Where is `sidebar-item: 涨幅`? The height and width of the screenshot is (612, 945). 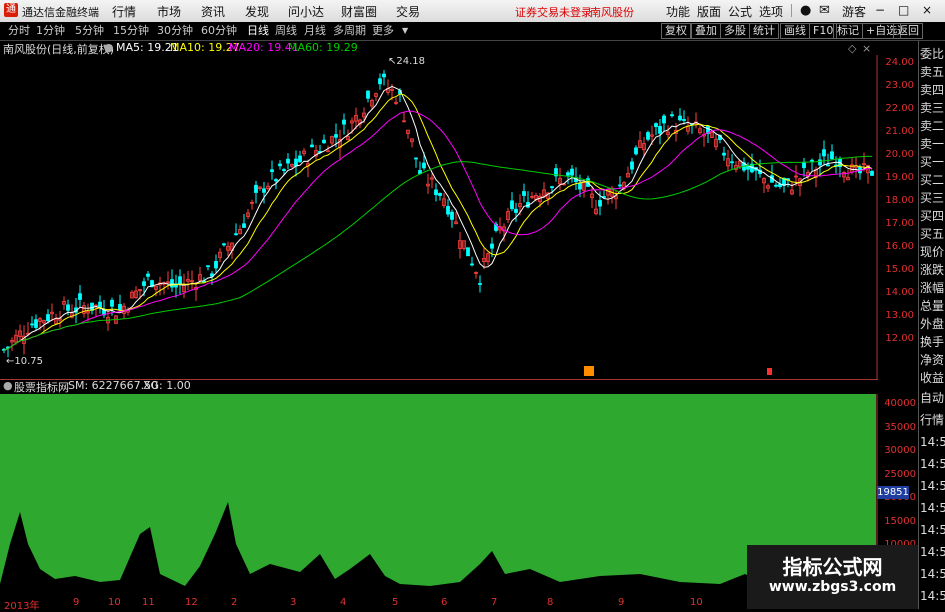
sidebar-item: 涨幅 is located at coordinates (932, 288).